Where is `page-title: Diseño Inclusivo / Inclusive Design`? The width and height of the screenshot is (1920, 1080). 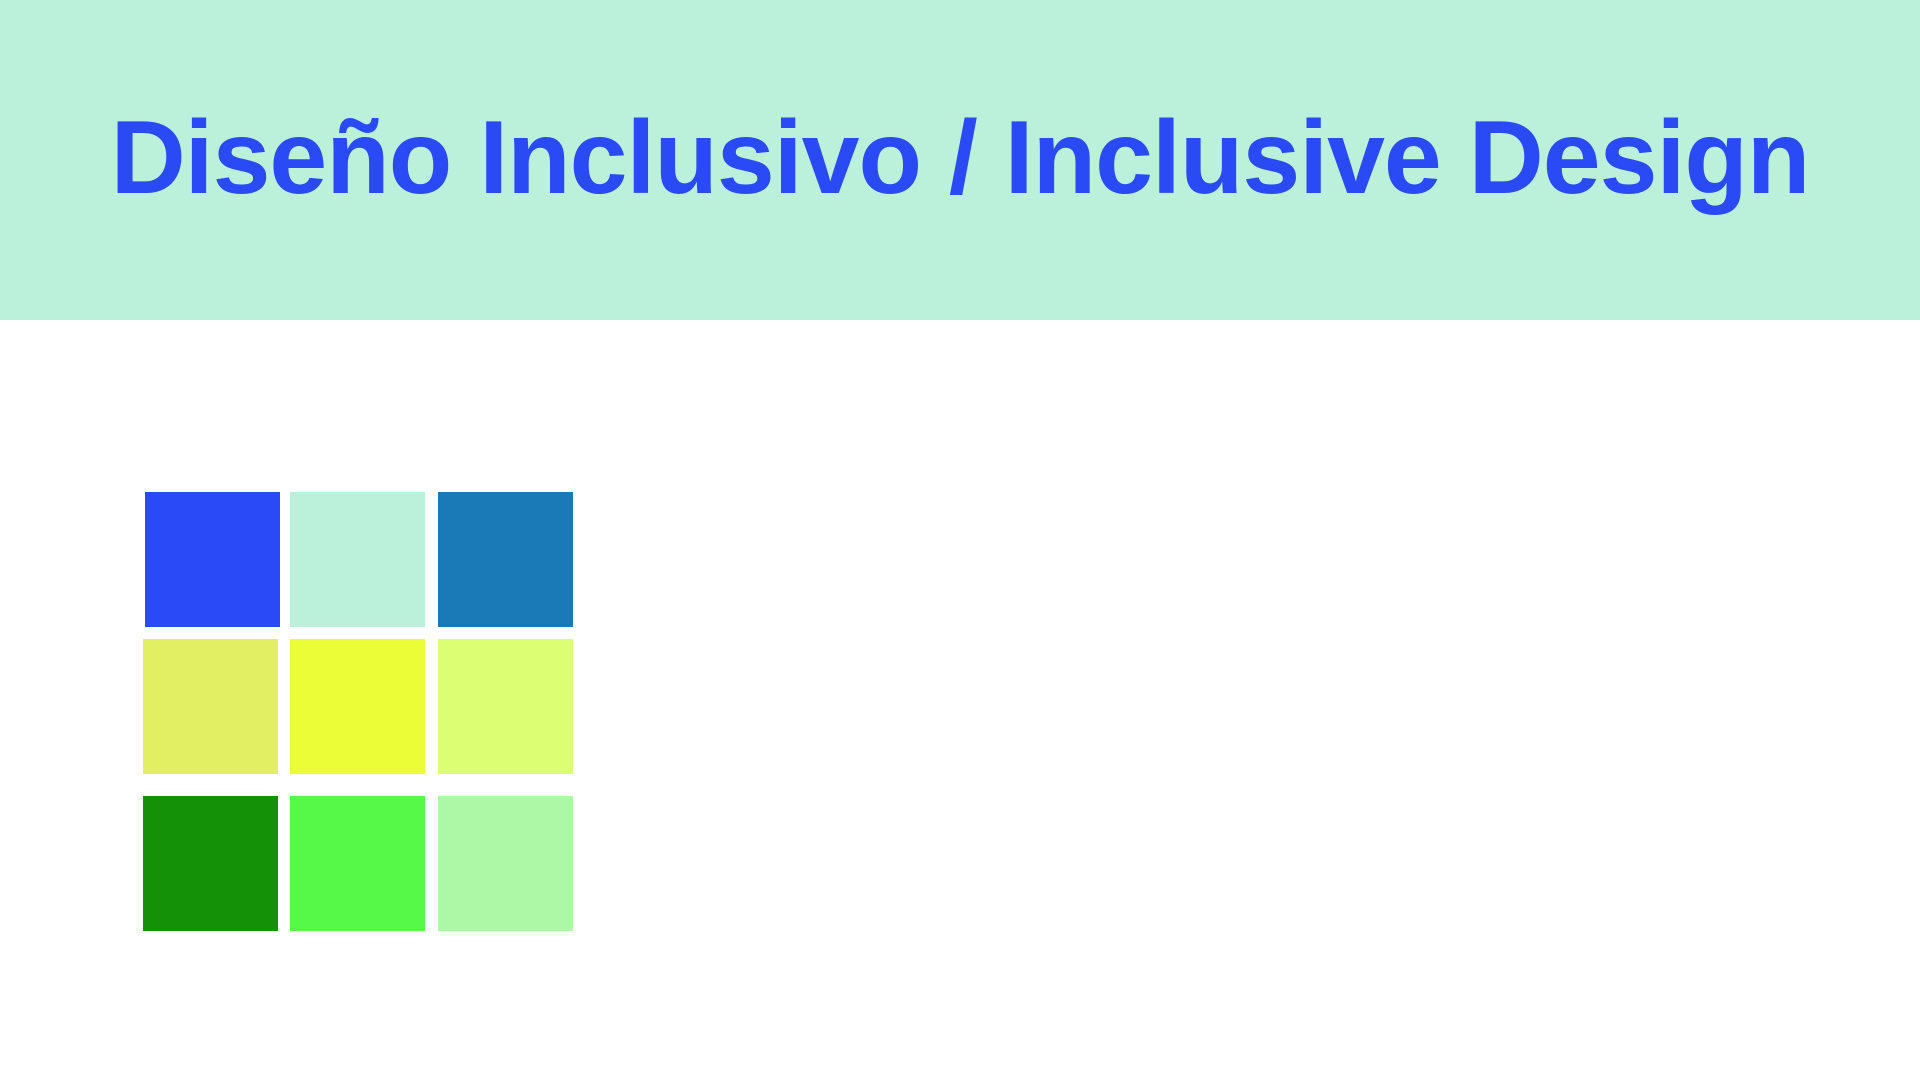
page-title: Diseño Inclusivo / Inclusive Design is located at coordinates (960, 157).